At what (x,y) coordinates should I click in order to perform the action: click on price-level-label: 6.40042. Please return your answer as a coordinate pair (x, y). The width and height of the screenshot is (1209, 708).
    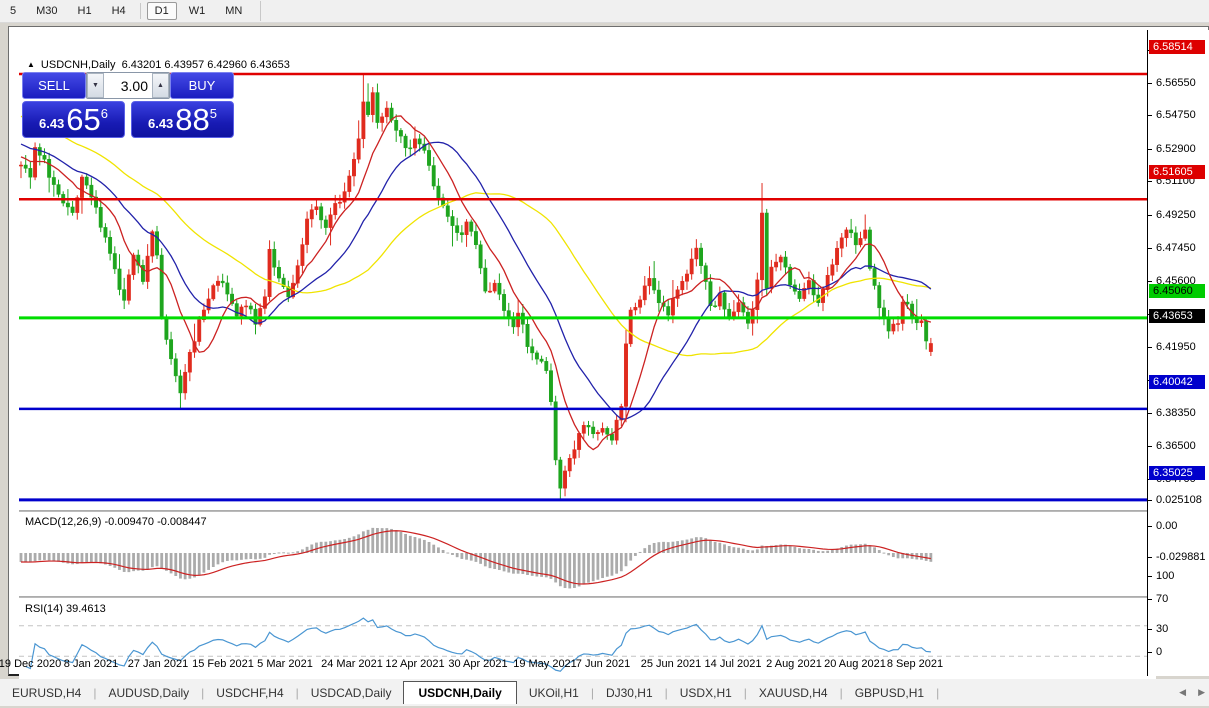
    Looking at the image, I should click on (1177, 381).